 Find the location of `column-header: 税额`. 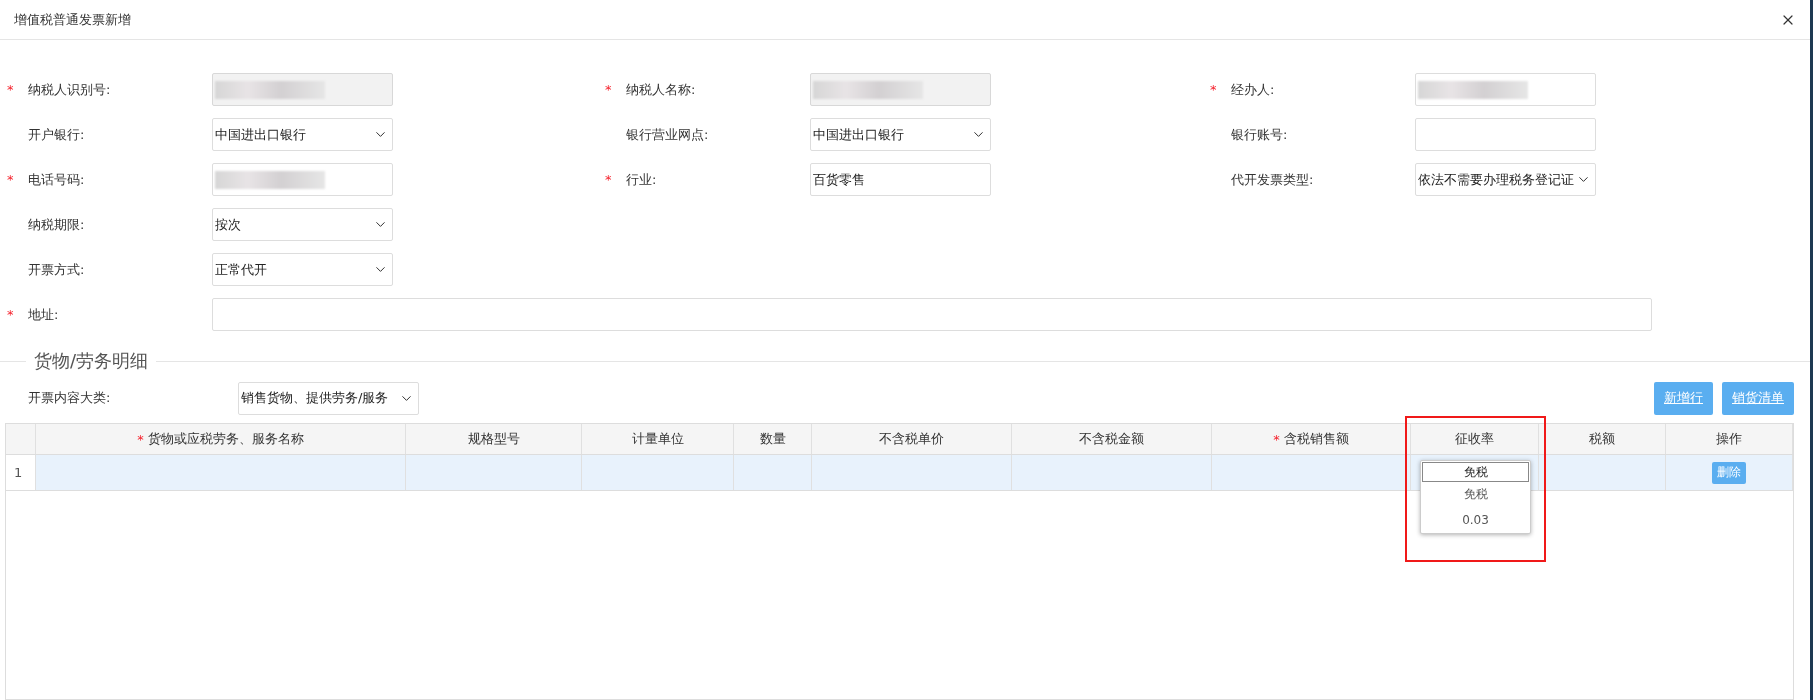

column-header: 税额 is located at coordinates (1602, 439).